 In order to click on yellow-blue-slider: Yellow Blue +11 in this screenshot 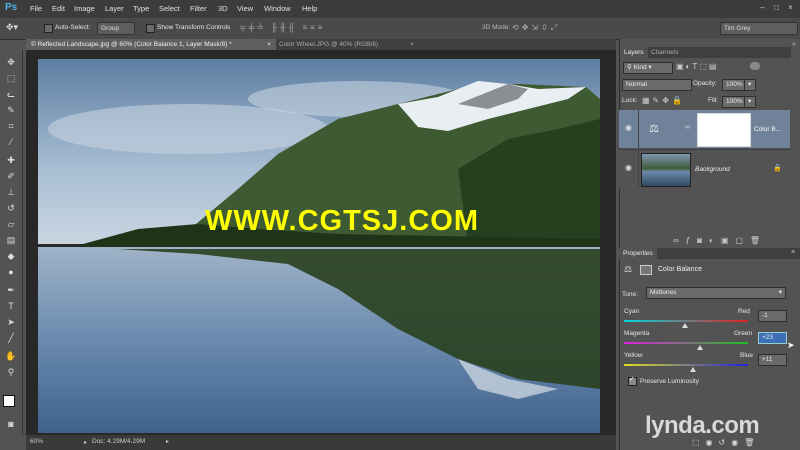, I will do `click(704, 361)`.